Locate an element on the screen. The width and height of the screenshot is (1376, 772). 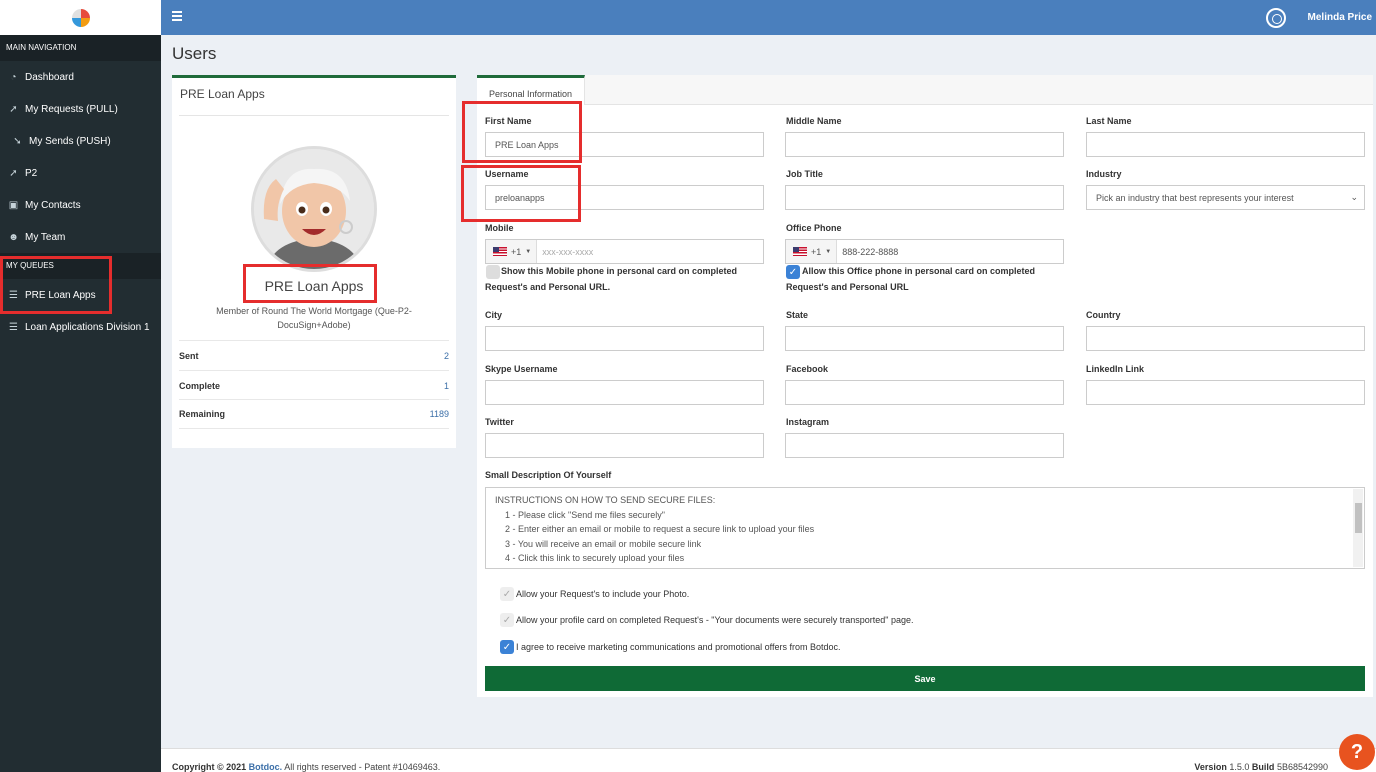
top-header: Melinda Price is located at coordinates (768, 17).